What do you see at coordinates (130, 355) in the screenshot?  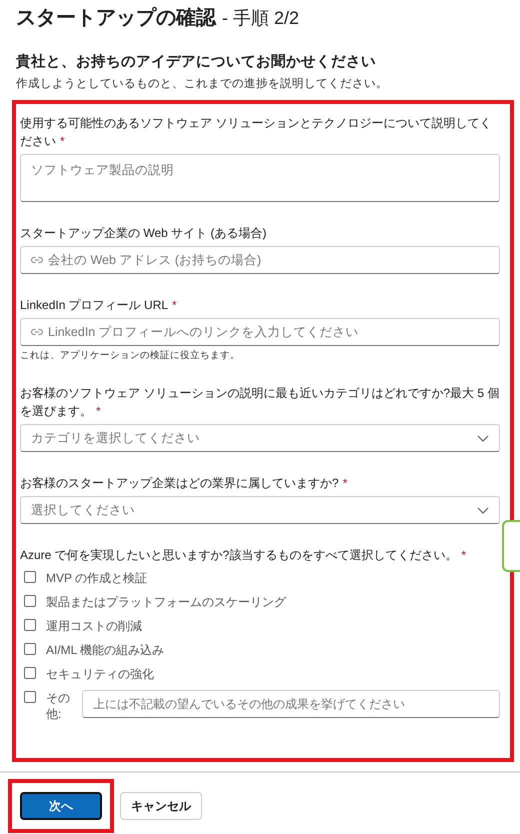 I see `help-text: これは、アプリケーションの検証に役立ちます。` at bounding box center [130, 355].